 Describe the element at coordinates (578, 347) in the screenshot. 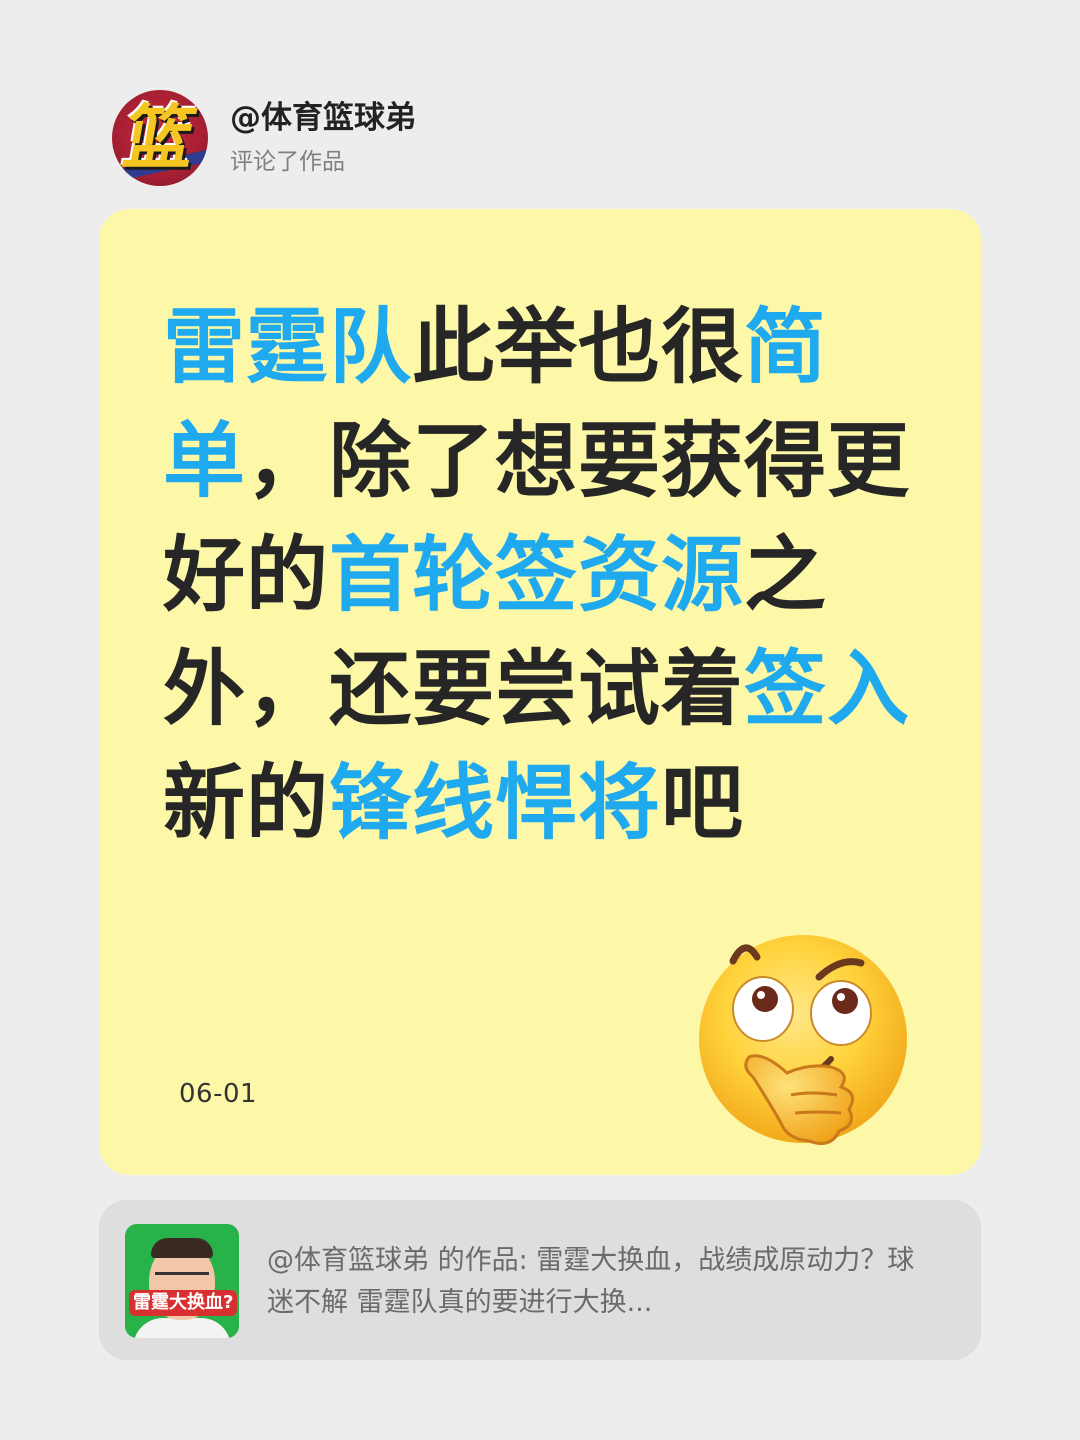

I see `comment-text-segment: 此举也很` at that location.